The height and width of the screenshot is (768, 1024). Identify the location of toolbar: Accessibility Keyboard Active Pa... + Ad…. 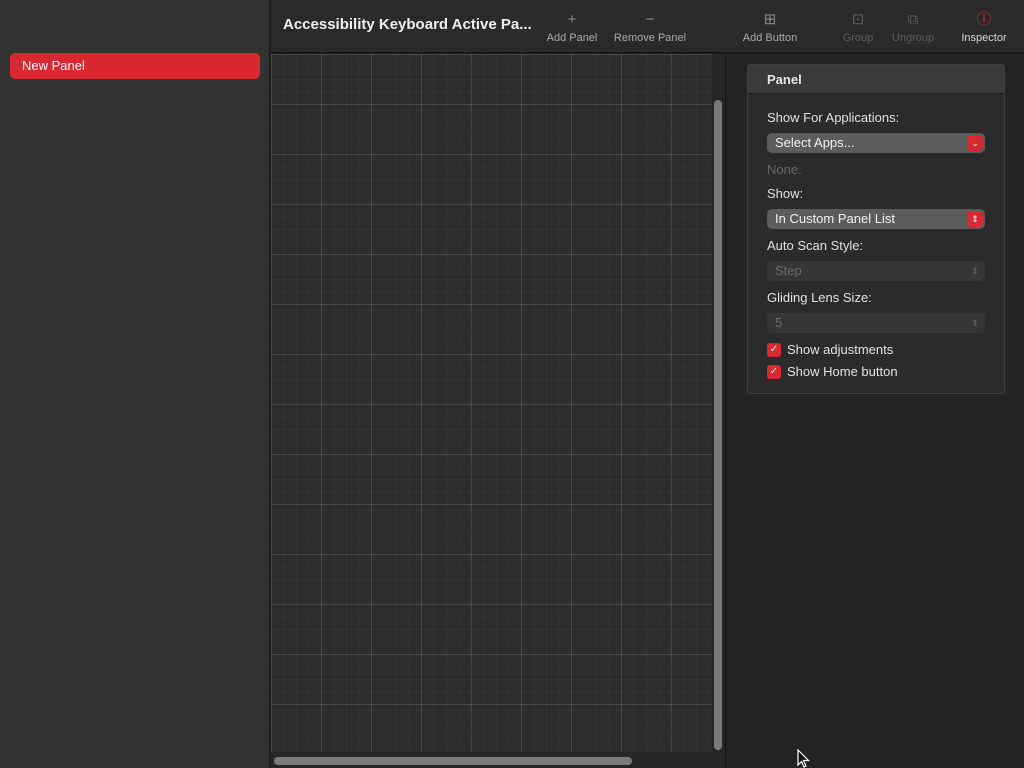
(647, 26).